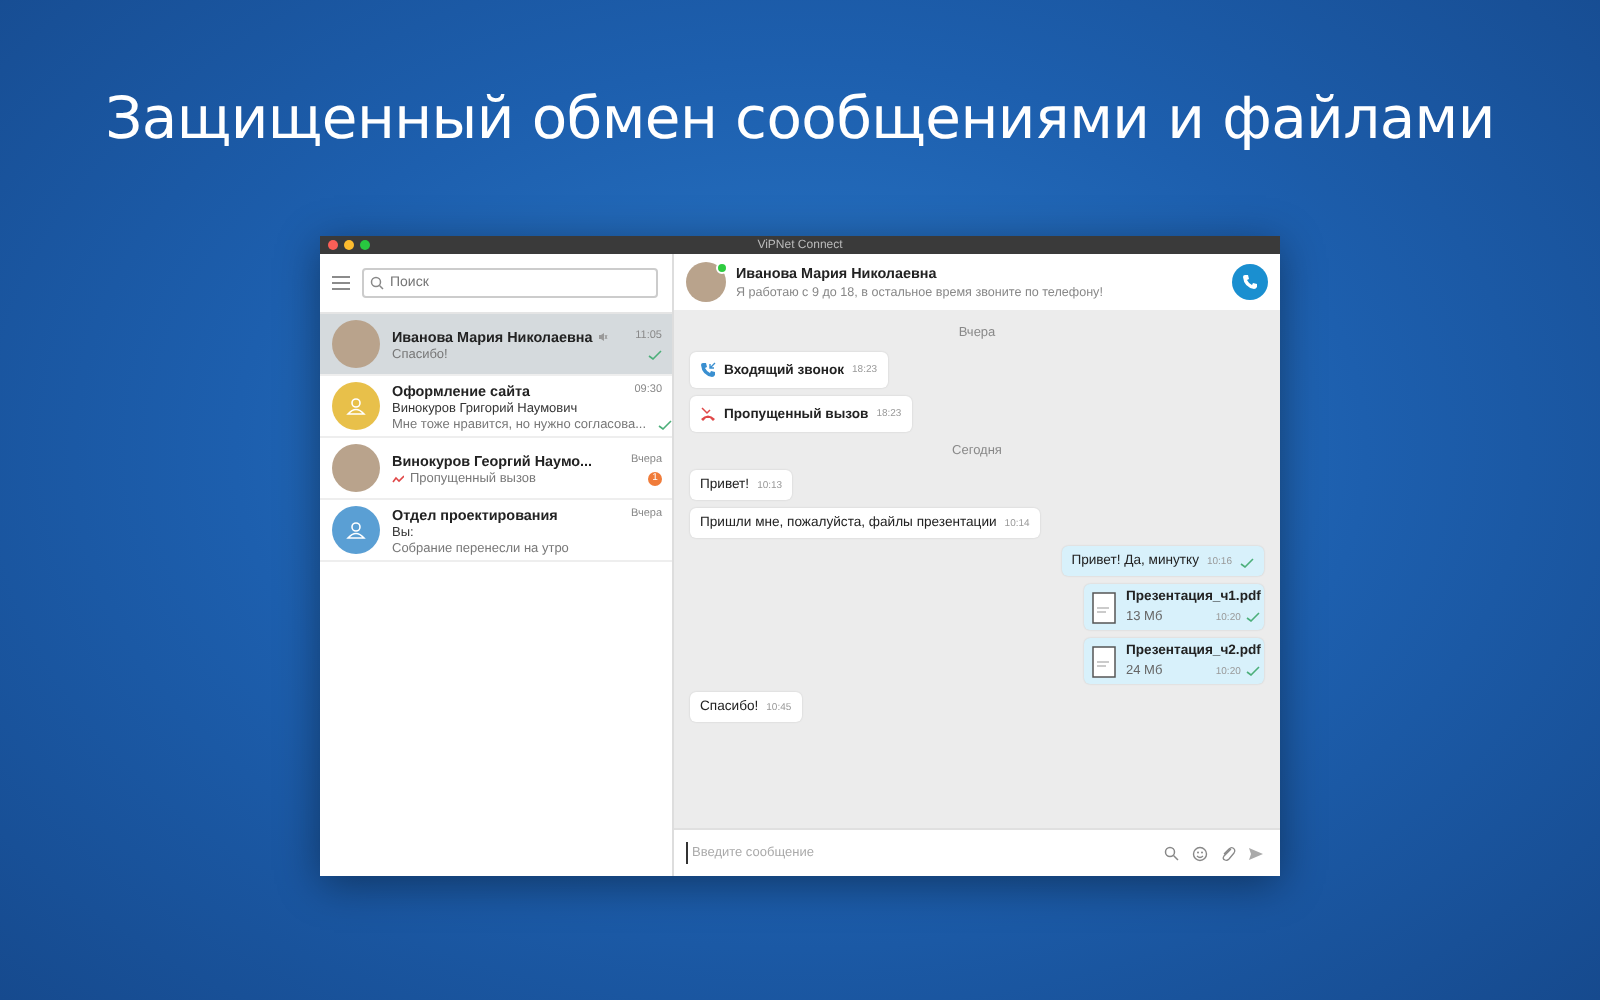 This screenshot has height=1000, width=1600. What do you see at coordinates (341, 283) in the screenshot?
I see `menu-icon` at bounding box center [341, 283].